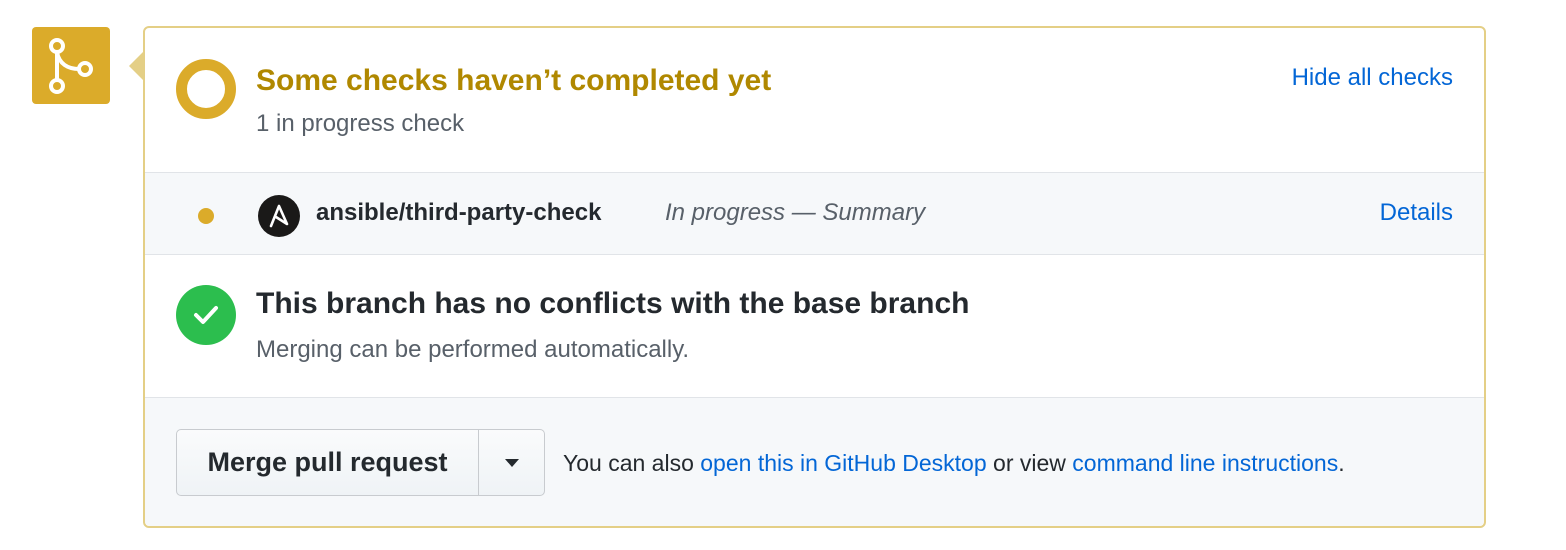 This screenshot has width=1566, height=550. What do you see at coordinates (136, 66) in the screenshot?
I see `panel-pointer` at bounding box center [136, 66].